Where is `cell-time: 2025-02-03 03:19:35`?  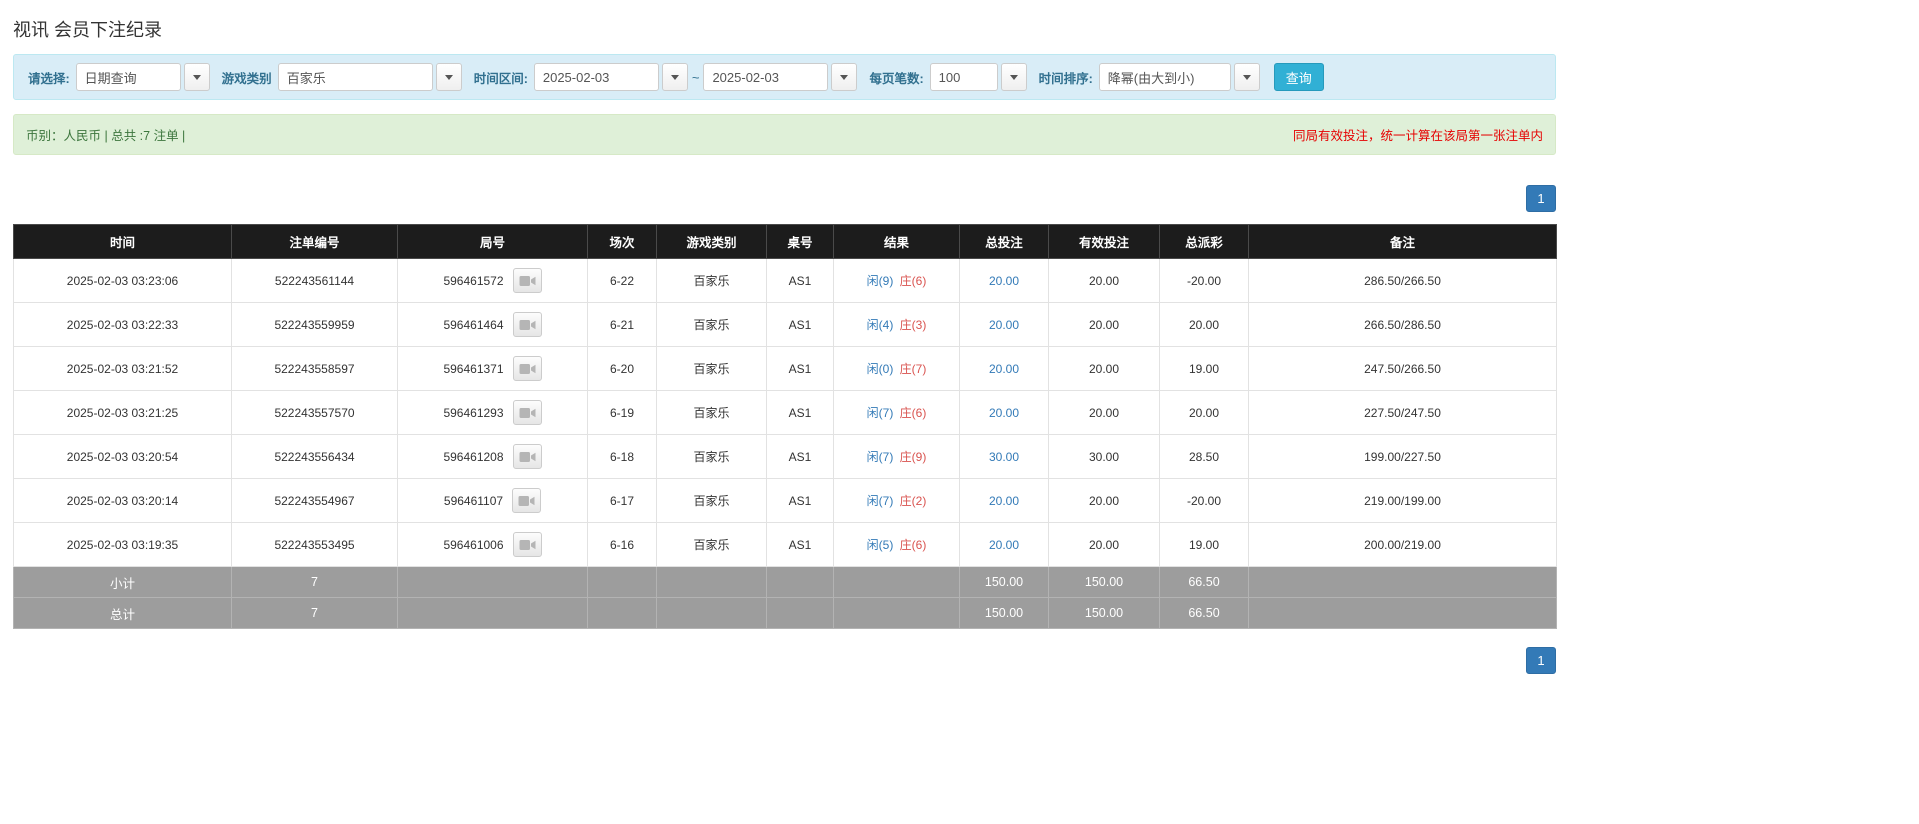
cell-time: 2025-02-03 03:19:35 is located at coordinates (122, 544).